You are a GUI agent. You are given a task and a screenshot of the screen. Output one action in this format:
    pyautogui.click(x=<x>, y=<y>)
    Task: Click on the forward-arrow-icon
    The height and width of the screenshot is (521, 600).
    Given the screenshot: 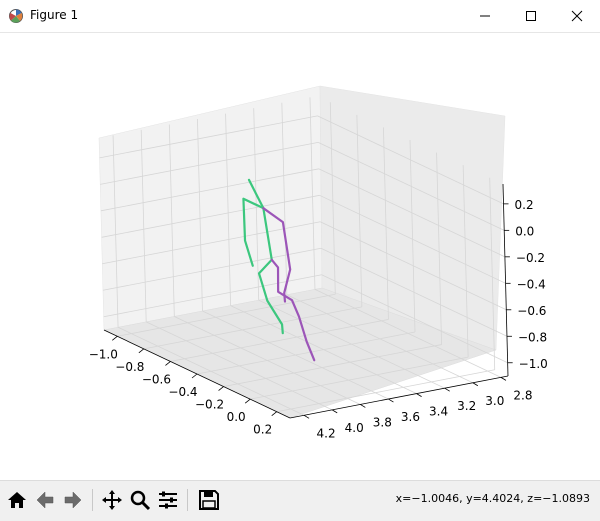 What is the action you would take?
    pyautogui.click(x=73, y=500)
    